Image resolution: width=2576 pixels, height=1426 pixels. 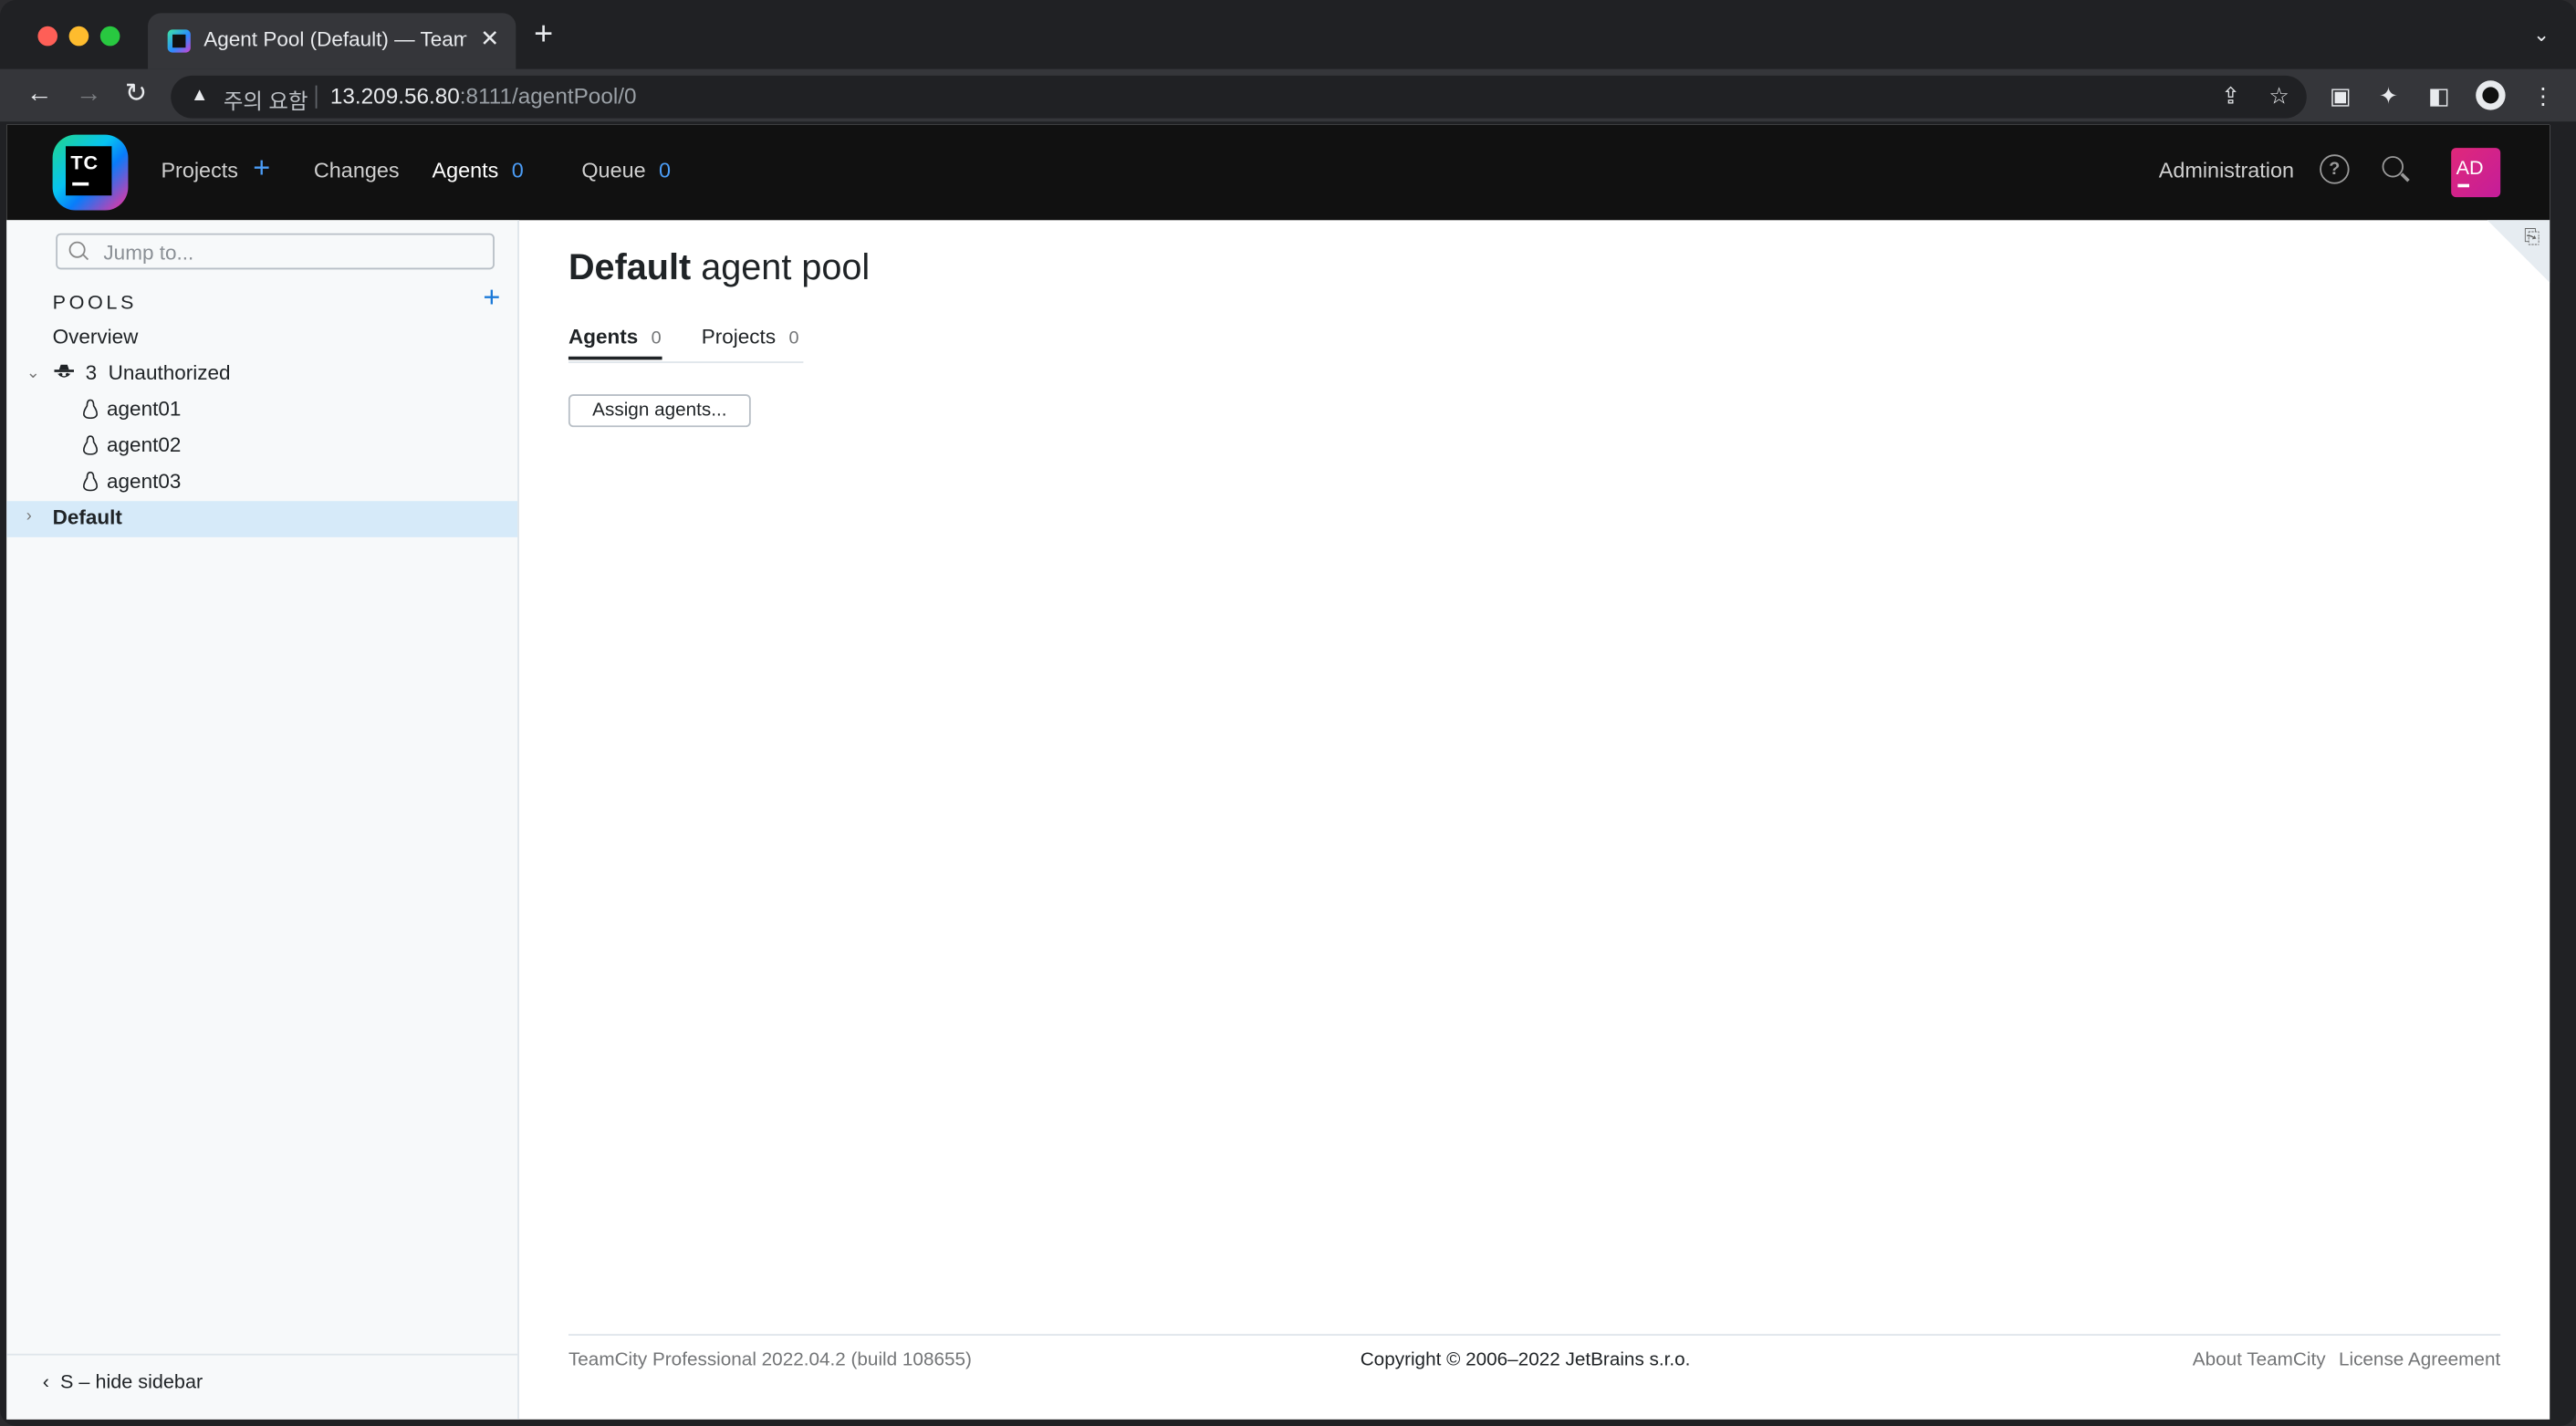 I want to click on nav-projects-label: Projects, so click(x=200, y=169).